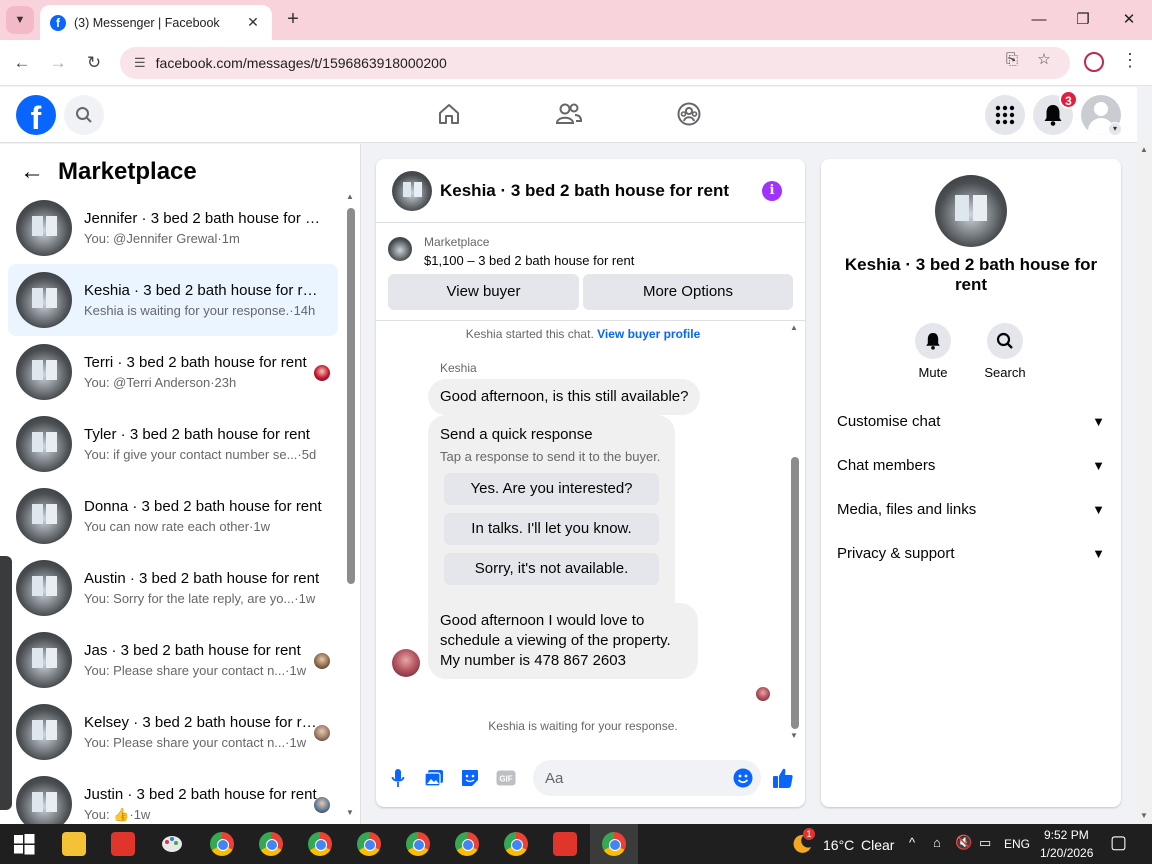 The image size is (1152, 864). What do you see at coordinates (172, 844) in the screenshot?
I see `paint-icon` at bounding box center [172, 844].